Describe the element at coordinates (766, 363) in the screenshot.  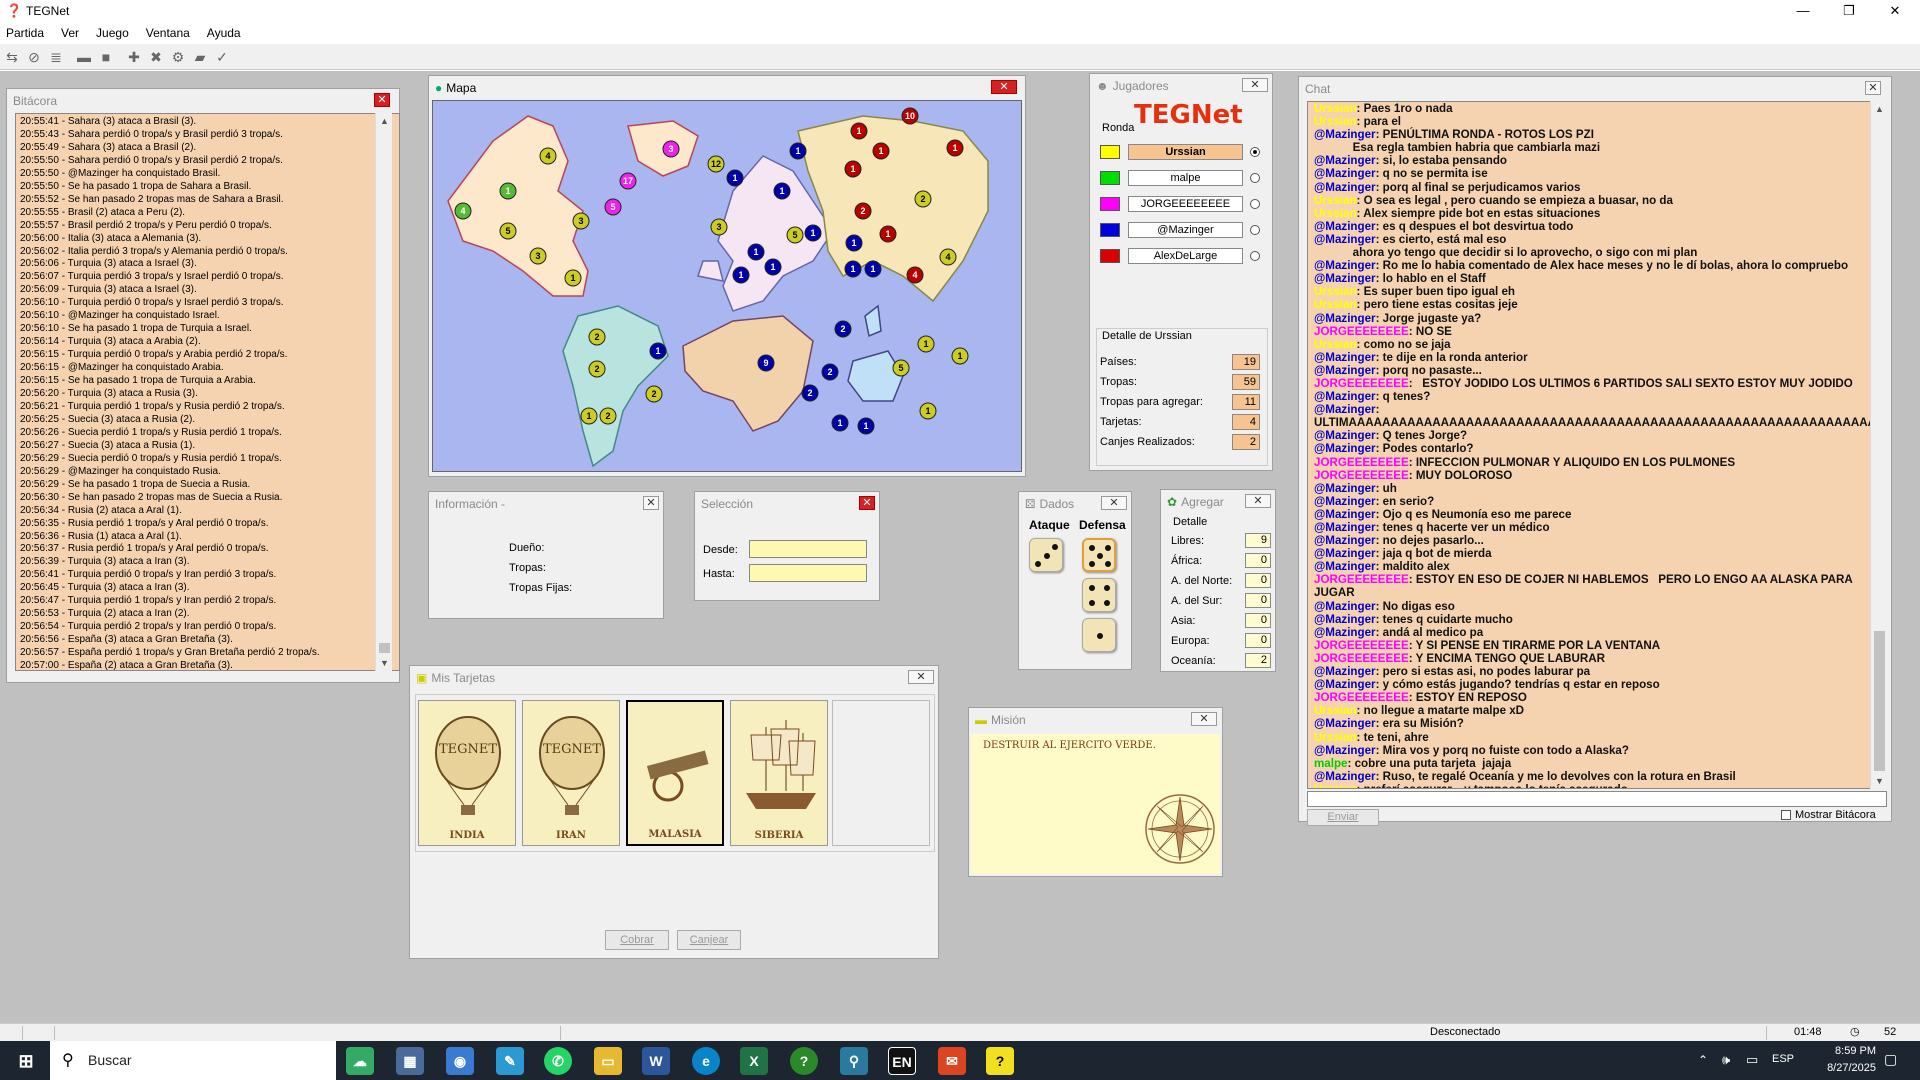
I see `army-marker: 9` at that location.